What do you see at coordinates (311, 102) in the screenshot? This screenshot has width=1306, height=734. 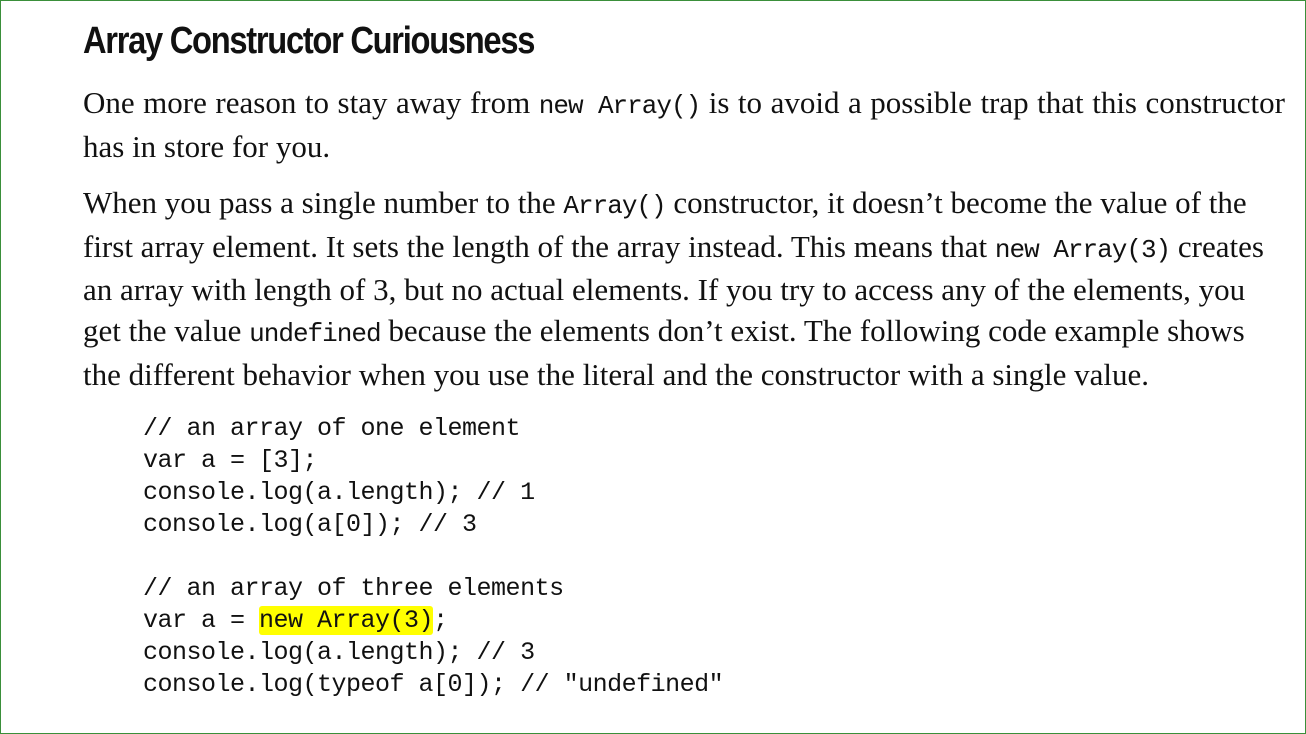 I see `text-span: One more reason to stay away from` at bounding box center [311, 102].